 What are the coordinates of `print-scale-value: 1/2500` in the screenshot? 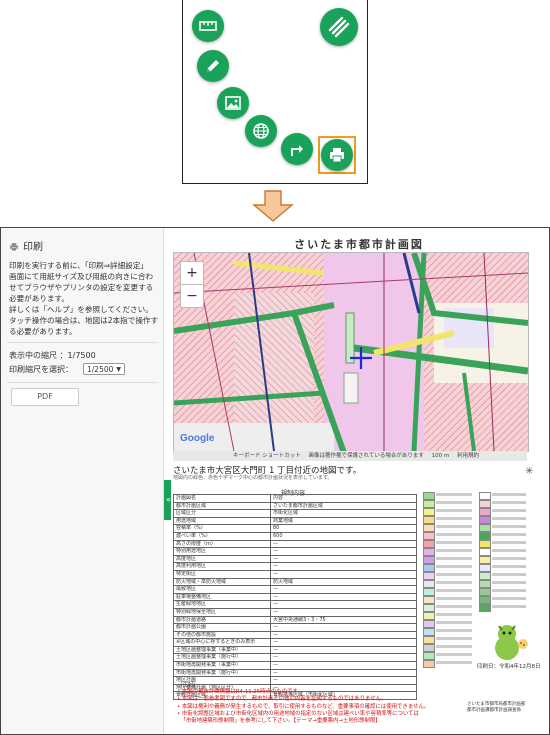 It's located at (100, 369).